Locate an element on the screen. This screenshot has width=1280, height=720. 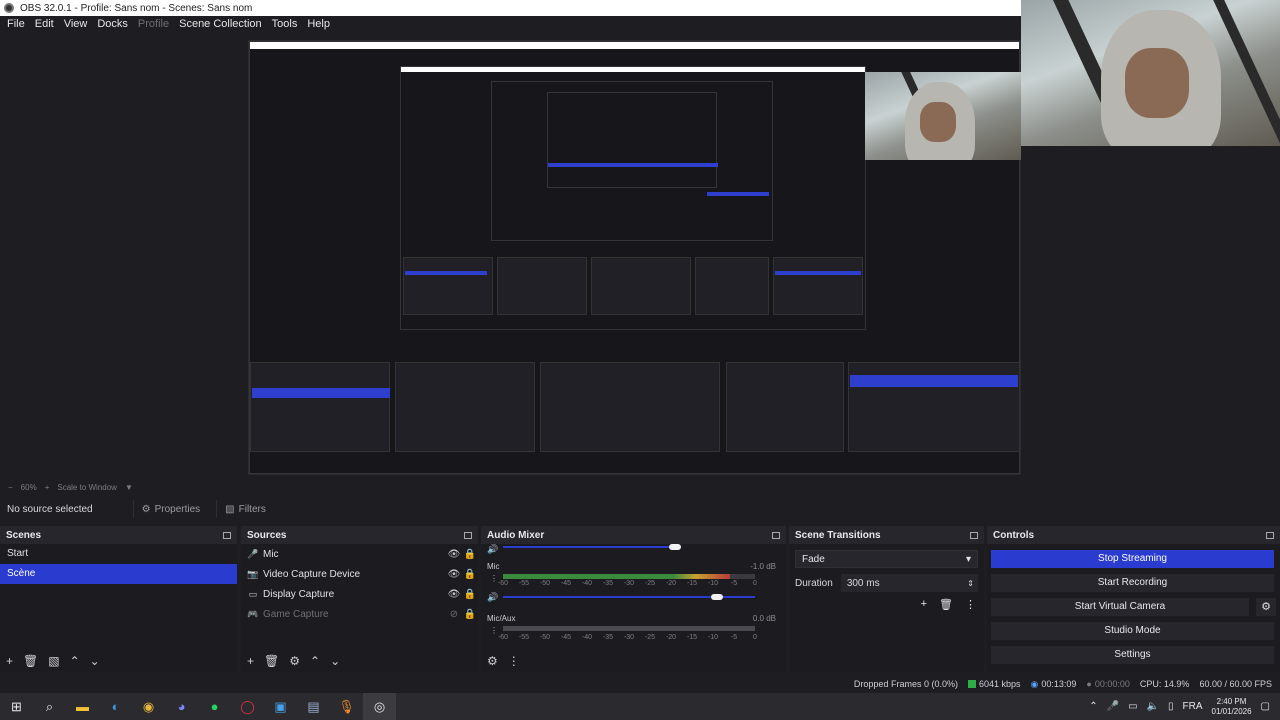
virtual-camera-settings-icon: ⚙ is located at coordinates (1266, 607).